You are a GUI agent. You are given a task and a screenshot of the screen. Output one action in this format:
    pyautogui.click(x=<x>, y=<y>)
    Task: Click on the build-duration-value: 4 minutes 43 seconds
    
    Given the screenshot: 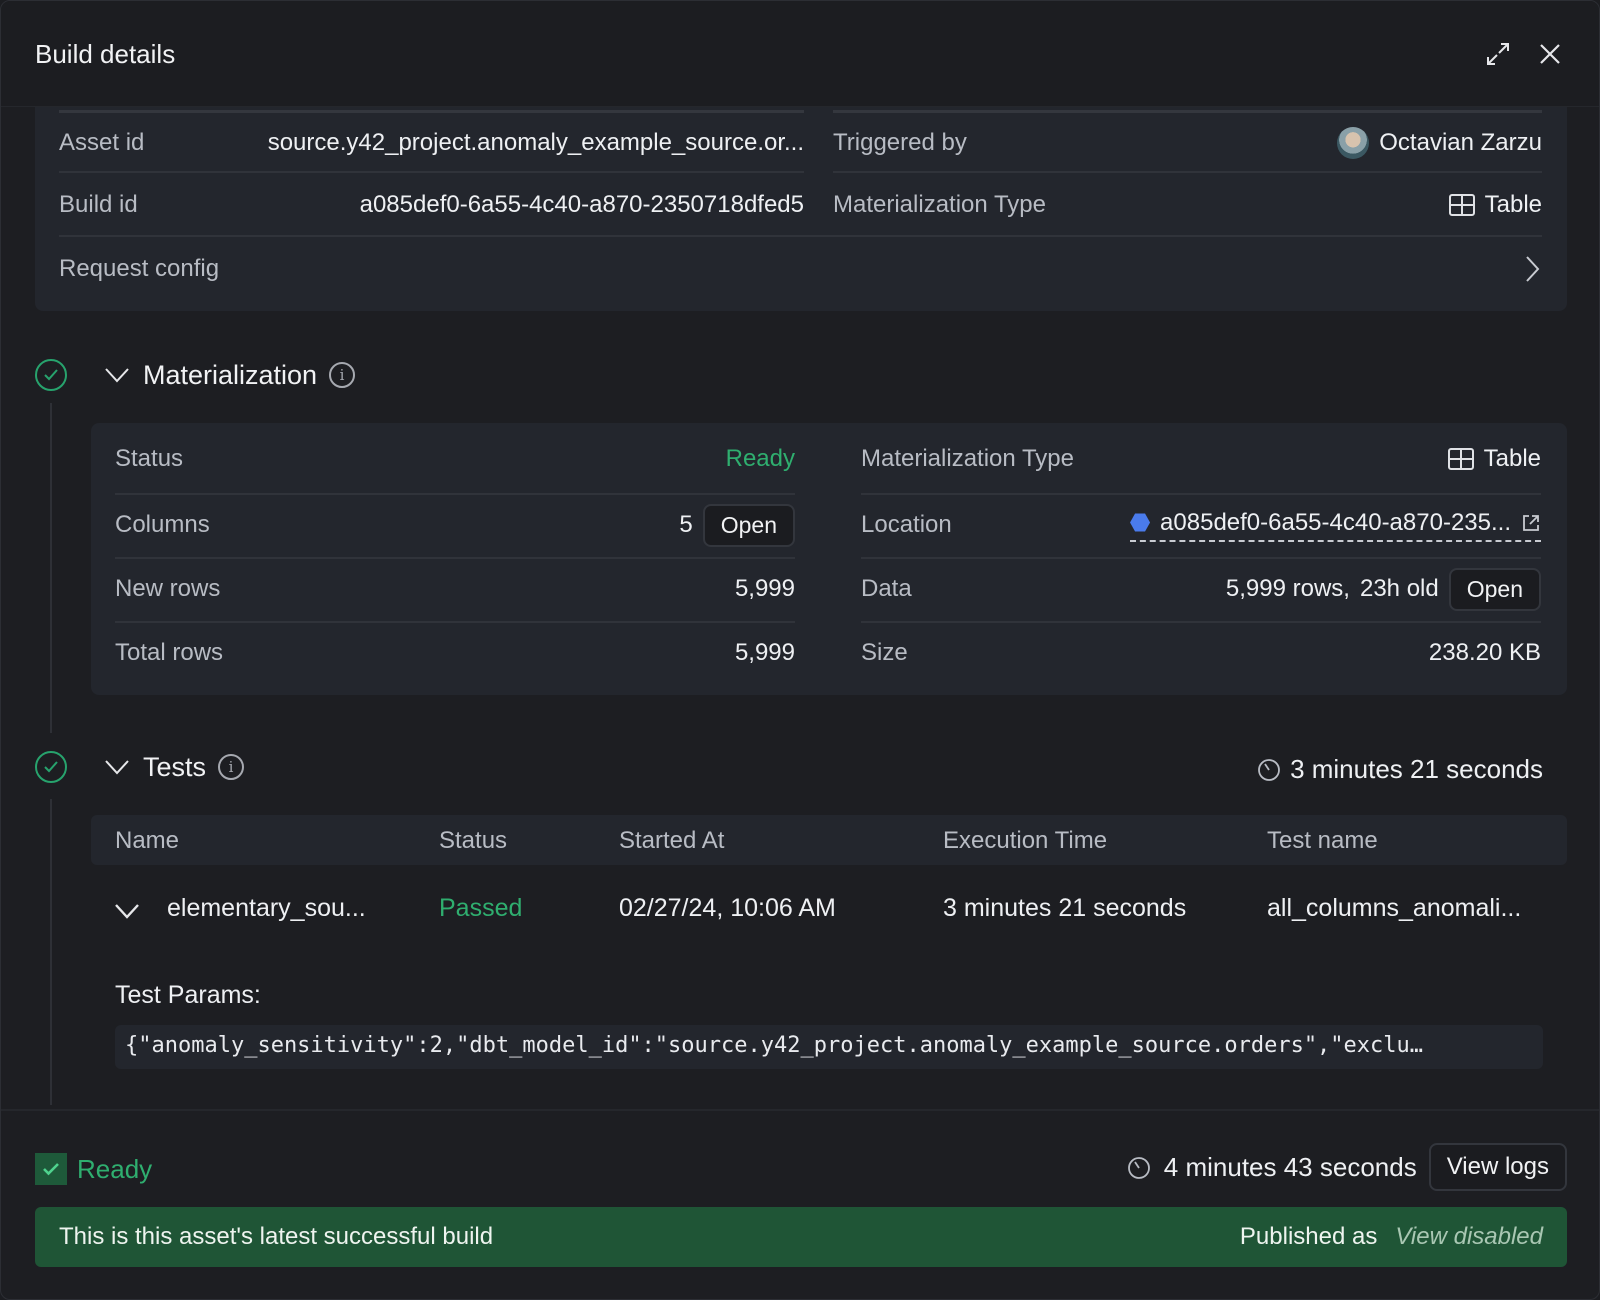 What is the action you would take?
    pyautogui.click(x=1290, y=1166)
    